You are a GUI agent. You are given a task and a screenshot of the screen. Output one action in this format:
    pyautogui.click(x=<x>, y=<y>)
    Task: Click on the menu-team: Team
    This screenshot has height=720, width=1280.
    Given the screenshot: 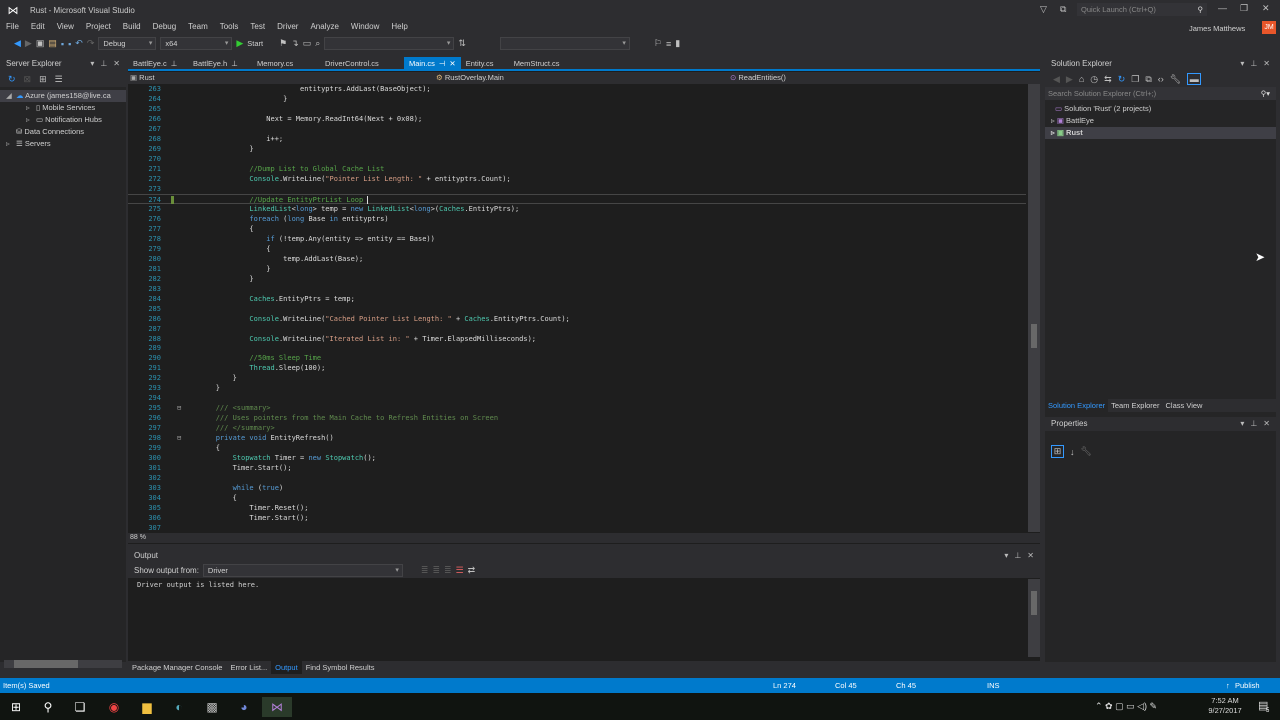 What is the action you would take?
    pyautogui.click(x=198, y=27)
    